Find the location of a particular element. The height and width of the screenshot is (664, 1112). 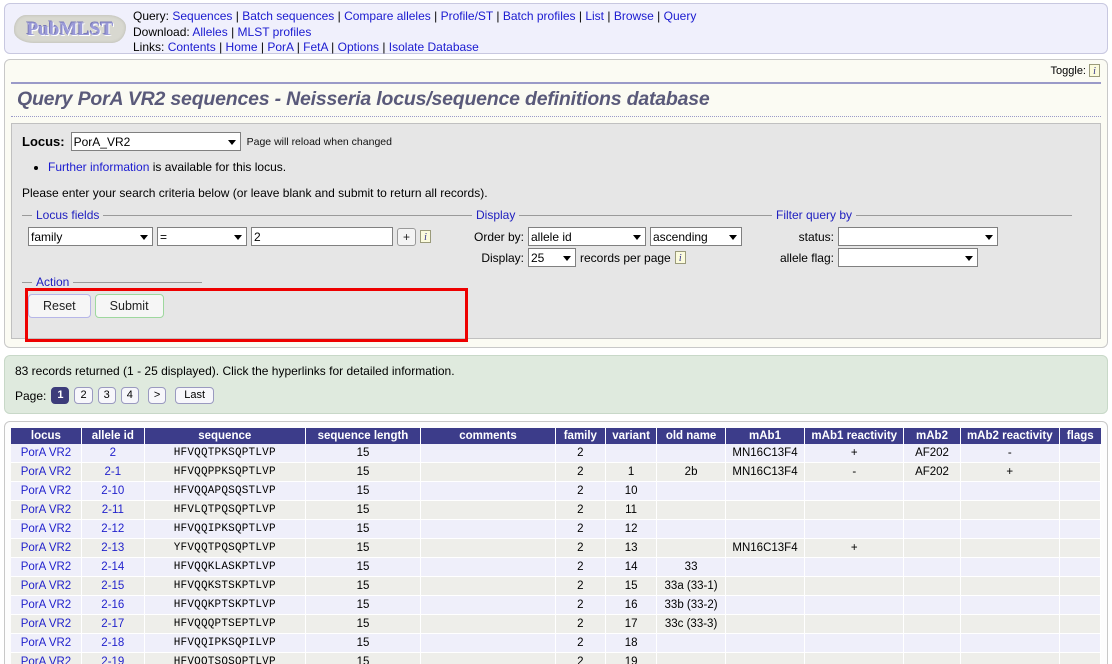

cell-flags is located at coordinates (1080, 472).